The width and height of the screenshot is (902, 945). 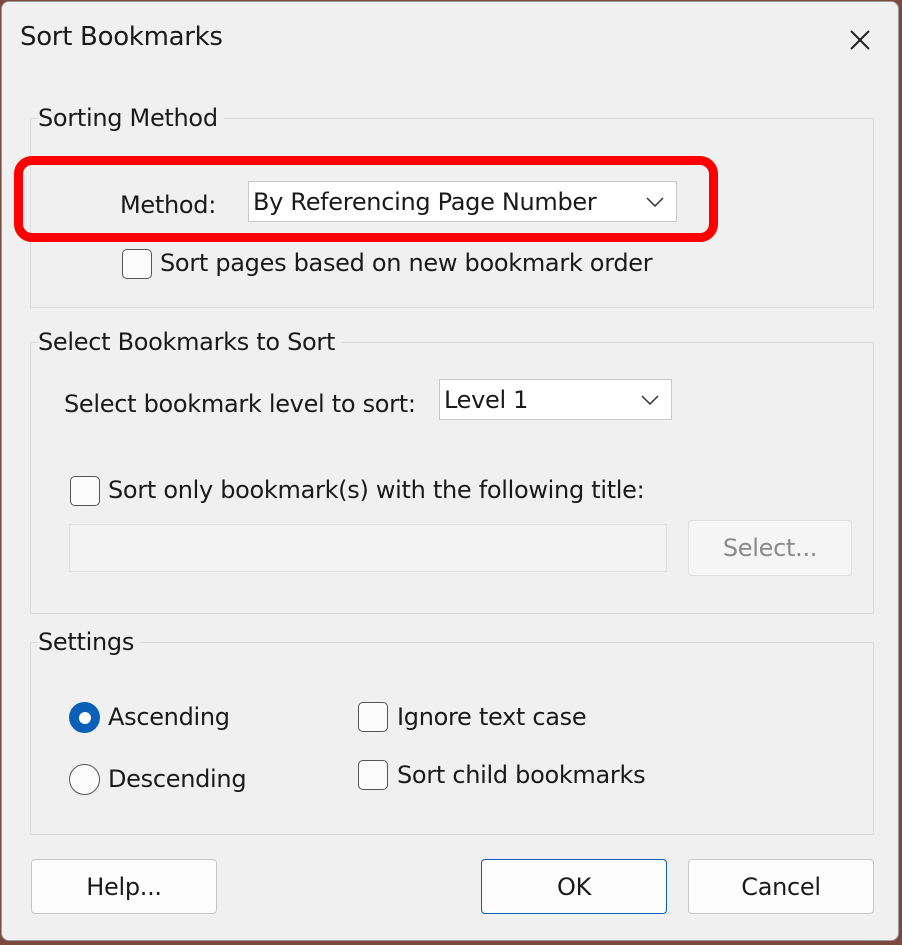 I want to click on ignore-case-label: Ignore text case, so click(x=492, y=717).